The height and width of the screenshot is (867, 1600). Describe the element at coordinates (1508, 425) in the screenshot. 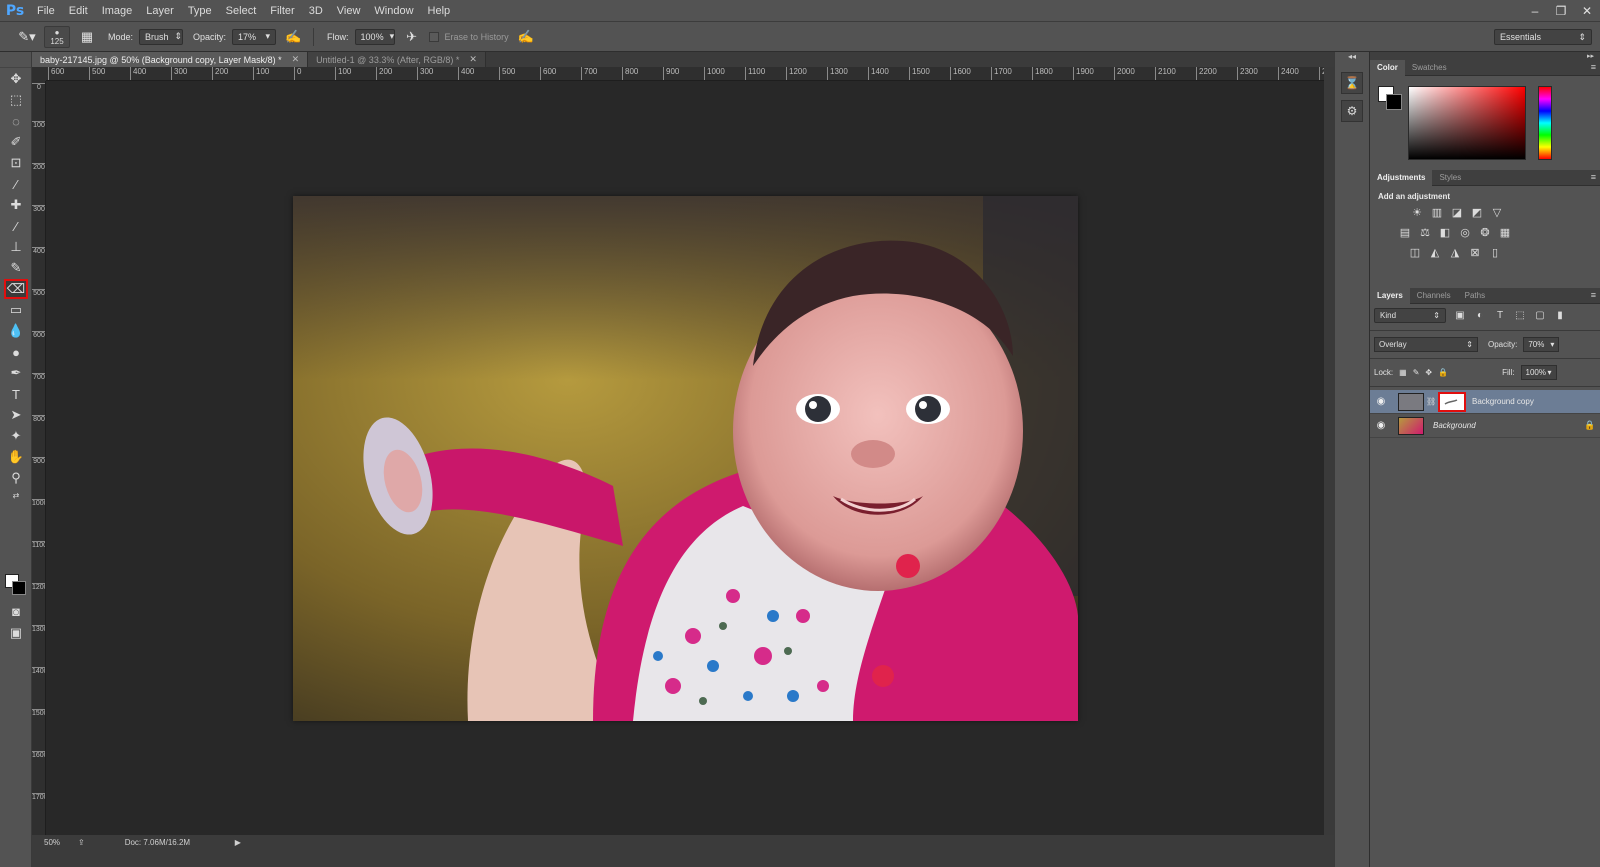

I see `layer-name: Background` at that location.